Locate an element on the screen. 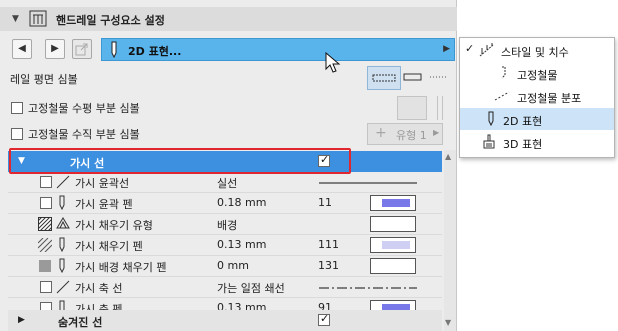 Image resolution: width=618 pixels, height=331 pixels. row-value: 0 mm is located at coordinates (233, 265).